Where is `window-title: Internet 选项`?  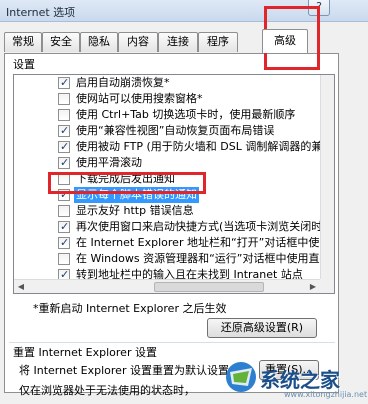
window-title: Internet 选项 is located at coordinates (41, 12).